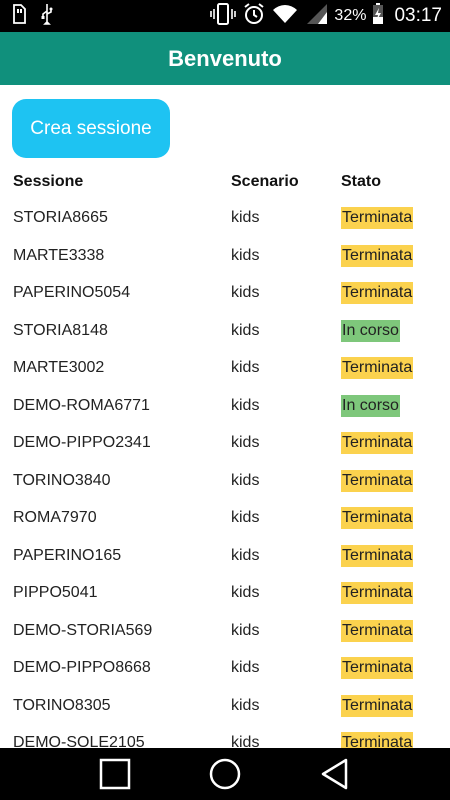 The image size is (450, 800). Describe the element at coordinates (82, 667) in the screenshot. I see `session-name: DEMO-PIPPO8668` at that location.